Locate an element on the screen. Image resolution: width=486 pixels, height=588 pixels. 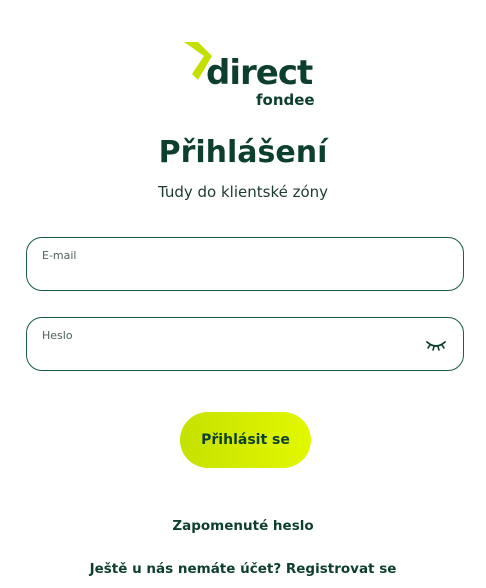
page-subtitle: Tudy do klientské zóny is located at coordinates (243, 192).